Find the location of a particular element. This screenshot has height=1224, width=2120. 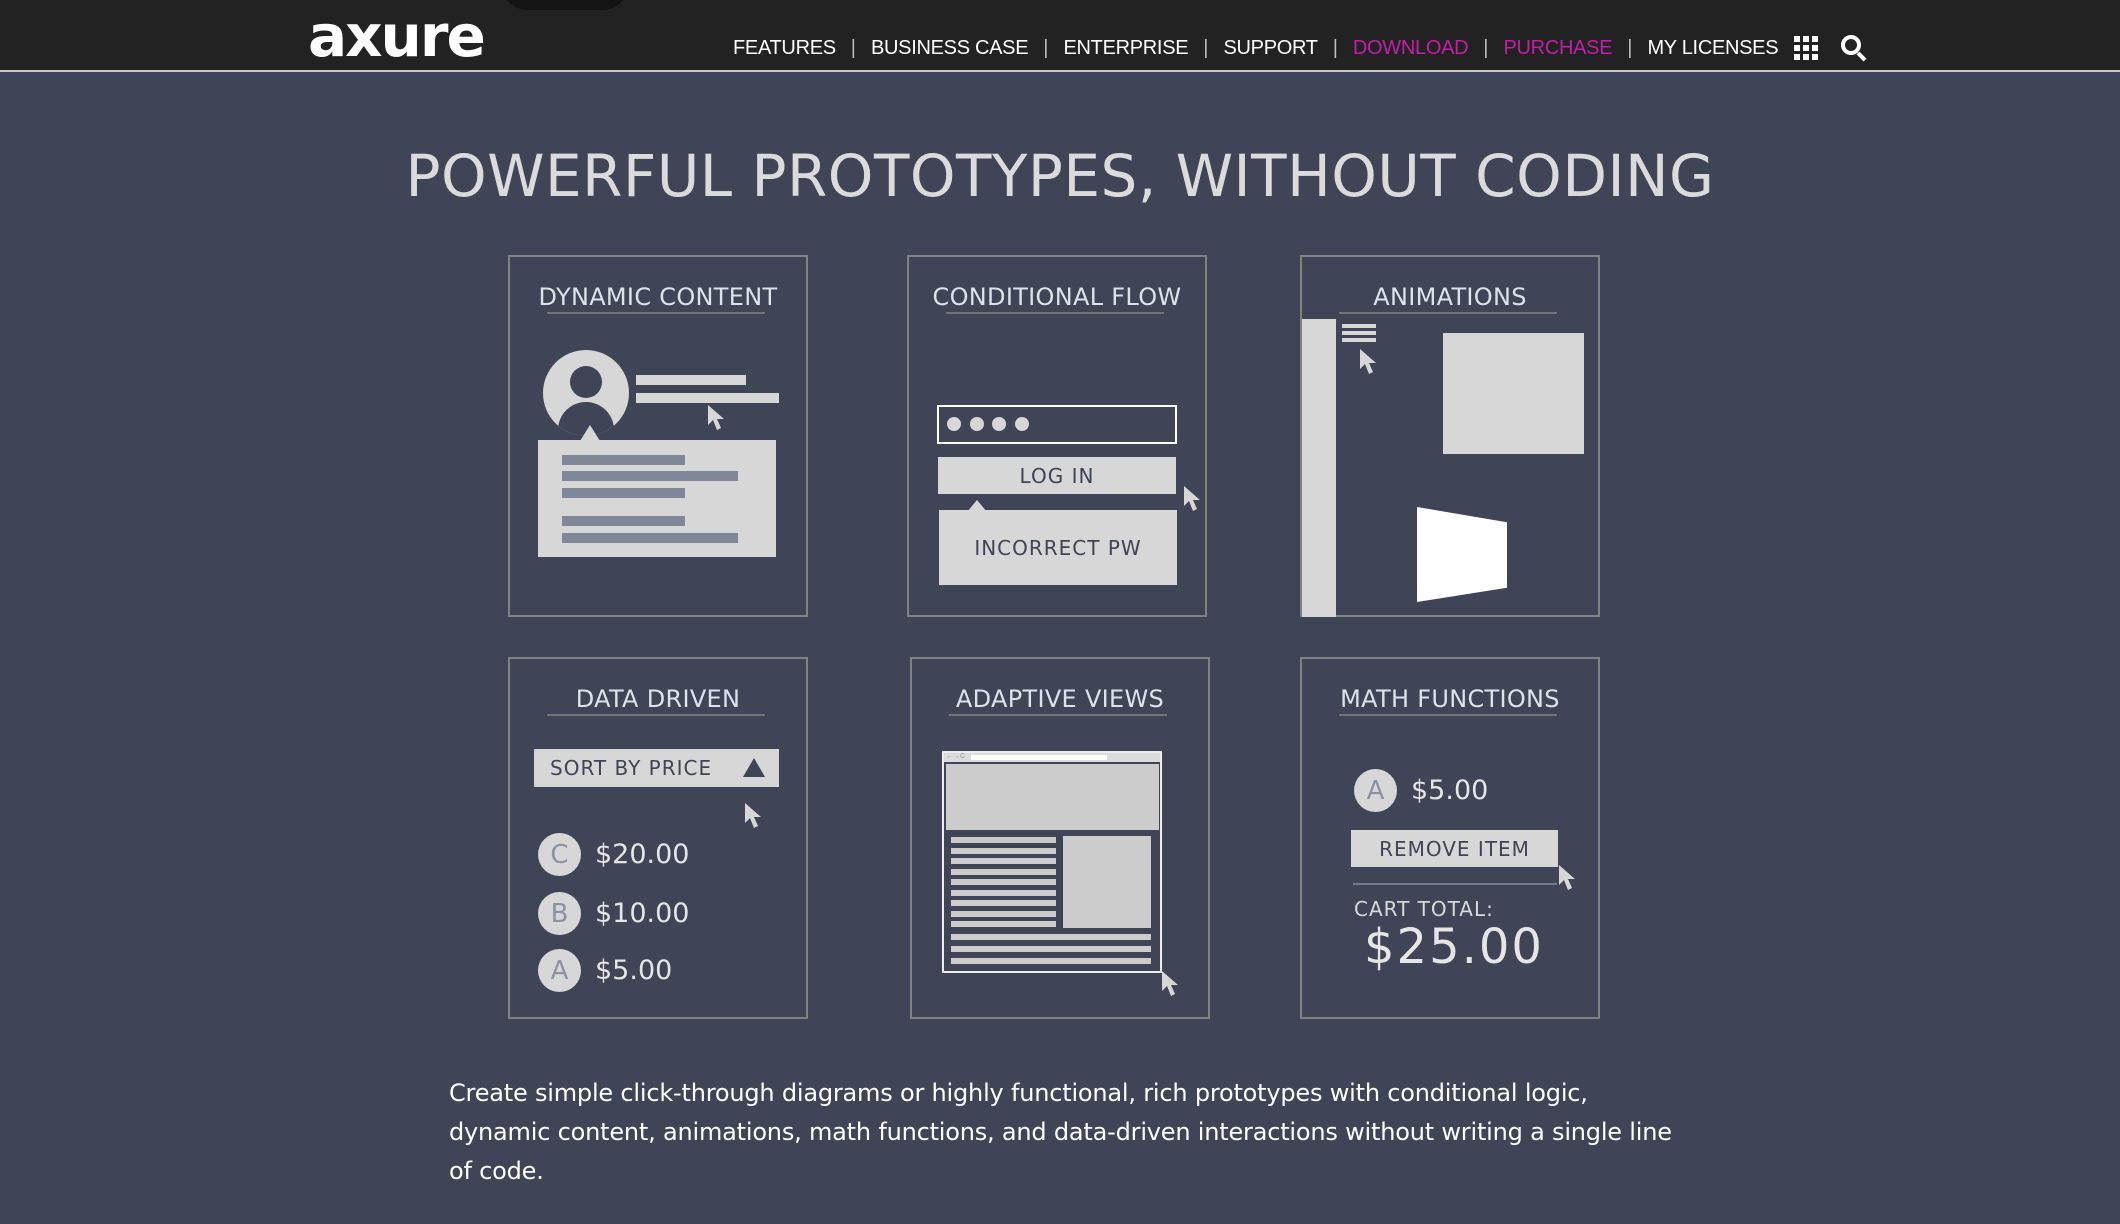

feature-card-animations: ANIMATIONS is located at coordinates (1450, 436).